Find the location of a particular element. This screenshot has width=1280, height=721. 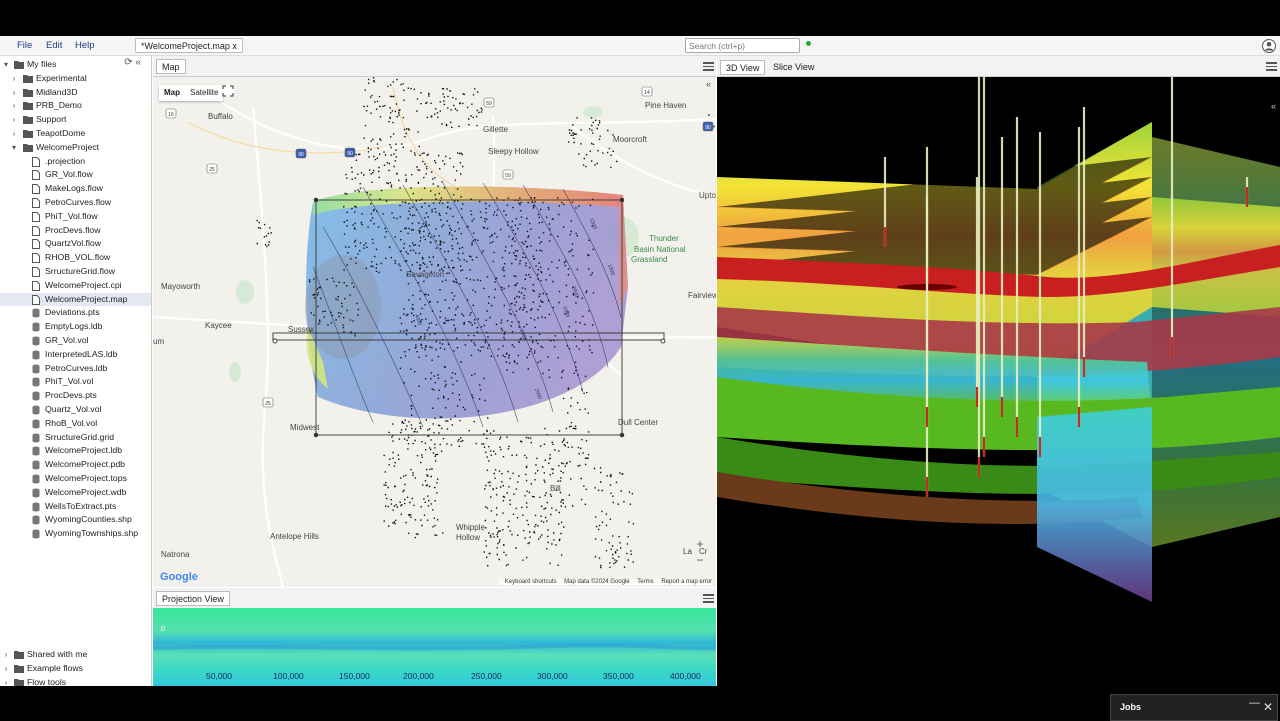

tree-file: WelcomeProject.cpi is located at coordinates (75, 285).